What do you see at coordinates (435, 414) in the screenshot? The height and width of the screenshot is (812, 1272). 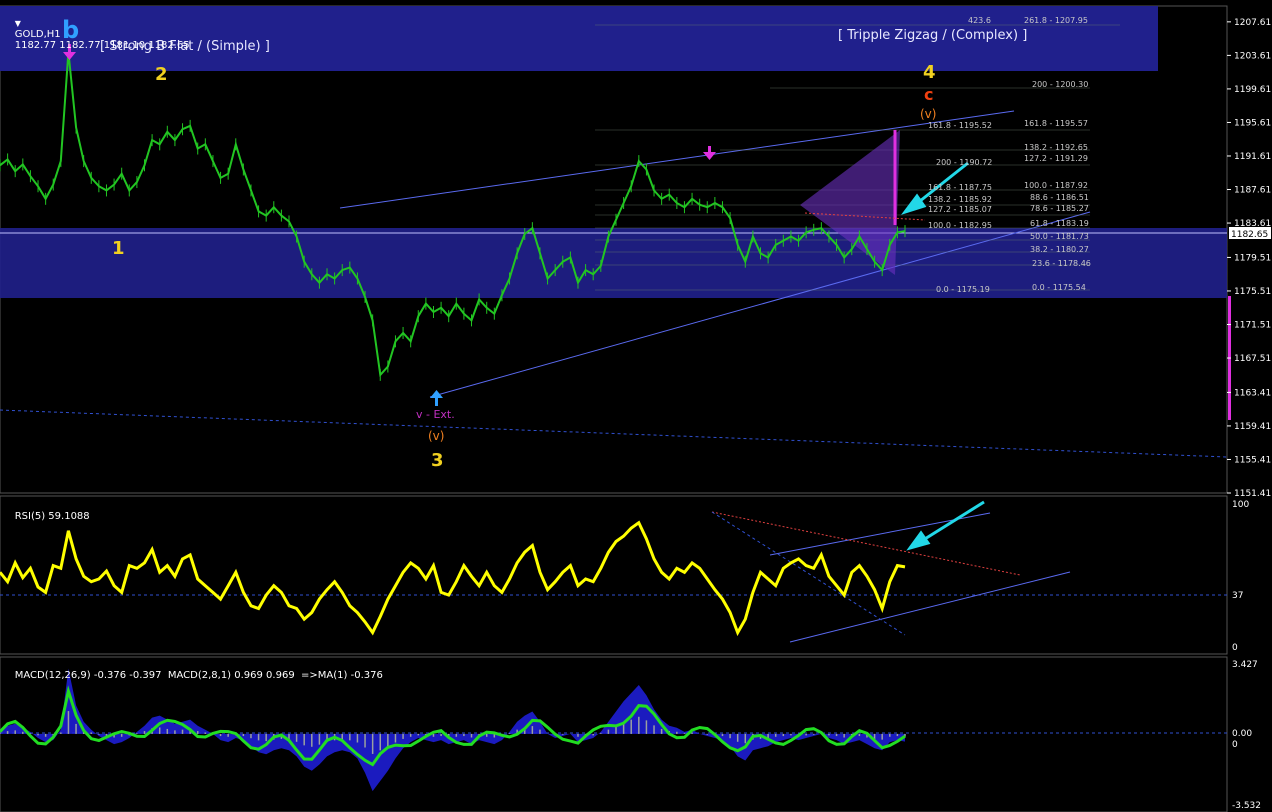 I see `v-ext-label: v - Ext.` at bounding box center [435, 414].